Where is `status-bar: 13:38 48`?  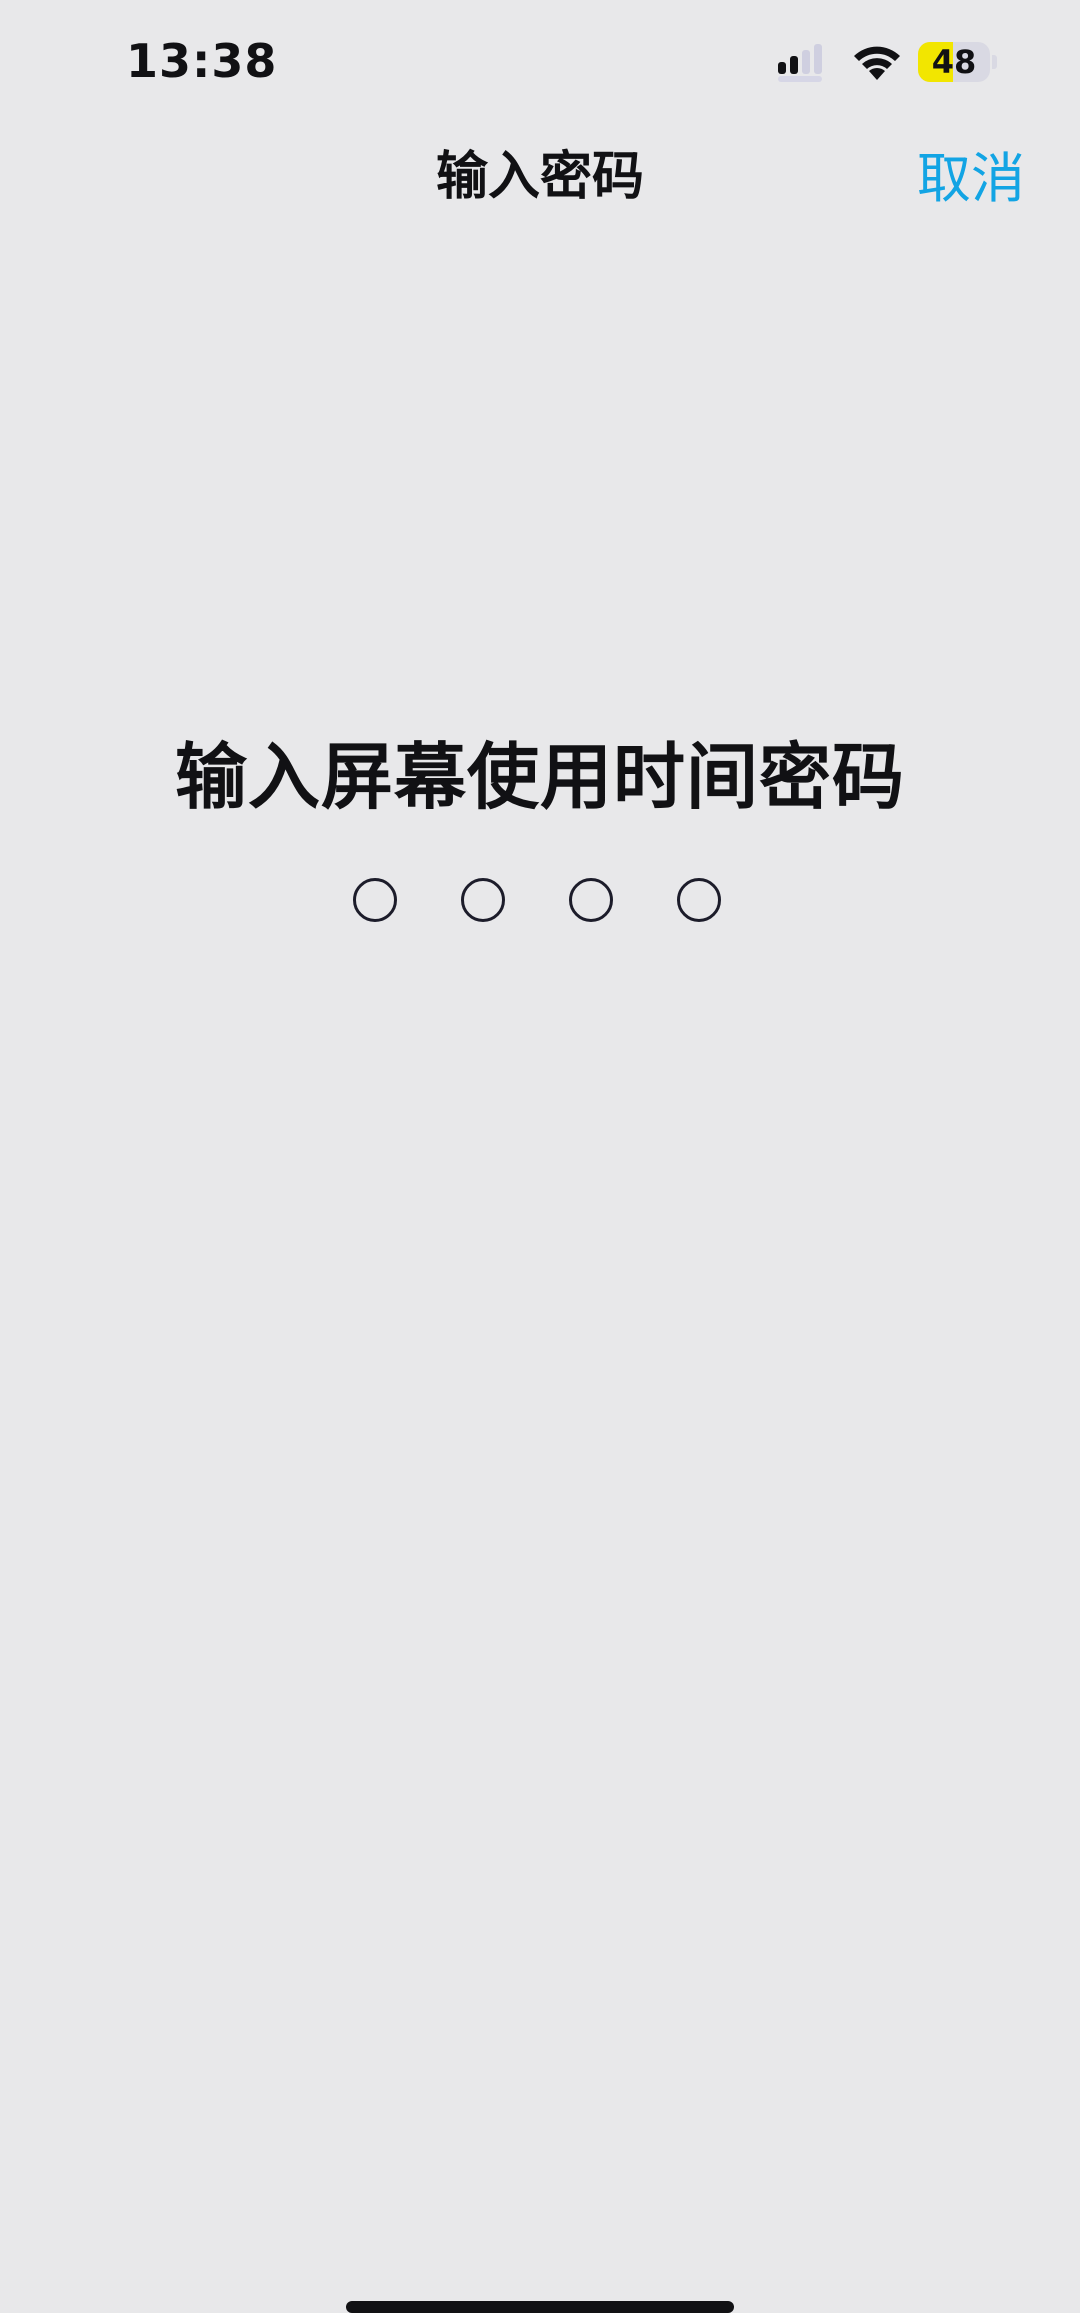 status-bar: 13:38 48 is located at coordinates (540, 65).